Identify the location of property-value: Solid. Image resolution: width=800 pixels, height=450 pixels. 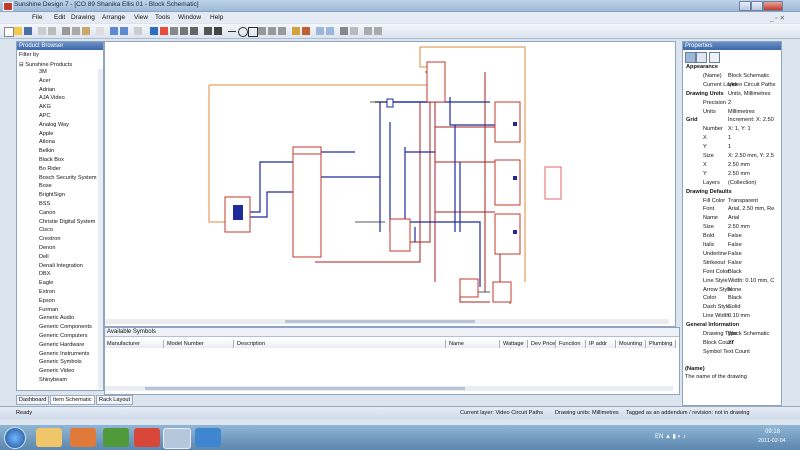
(734, 307).